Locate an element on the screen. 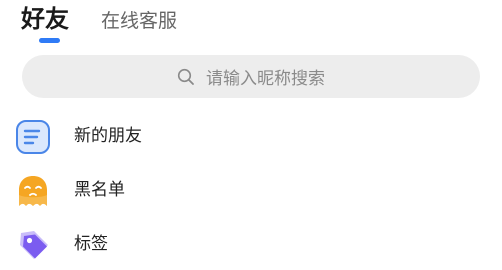  search-bar-content: 请输入昵称搜索 is located at coordinates (251, 76).